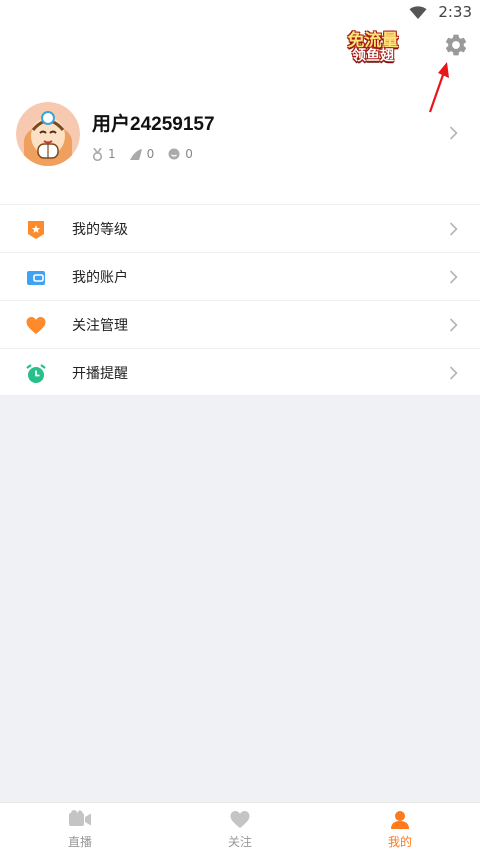 The height and width of the screenshot is (853, 480). Describe the element at coordinates (153, 124) in the screenshot. I see `username: 用户24259157` at that location.